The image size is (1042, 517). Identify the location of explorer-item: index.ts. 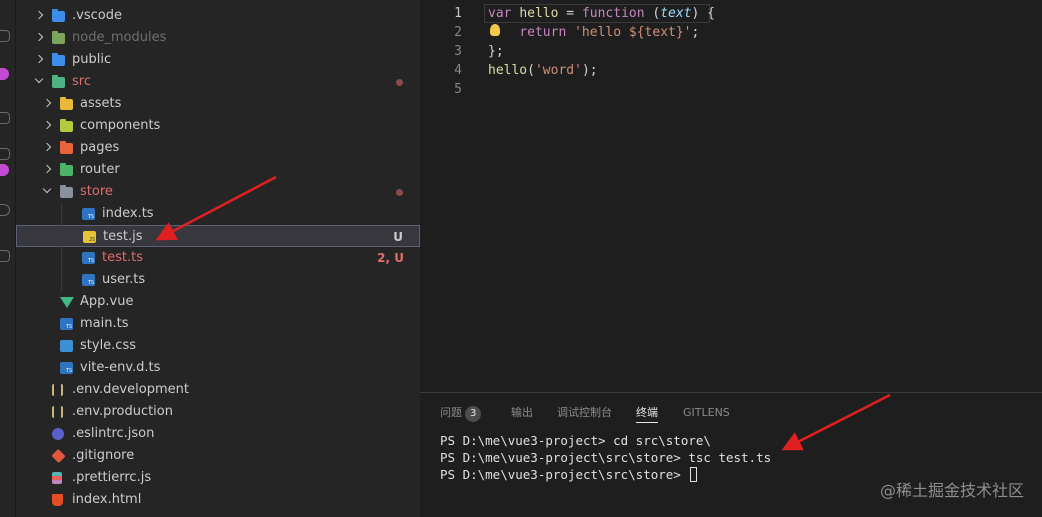
(218, 214).